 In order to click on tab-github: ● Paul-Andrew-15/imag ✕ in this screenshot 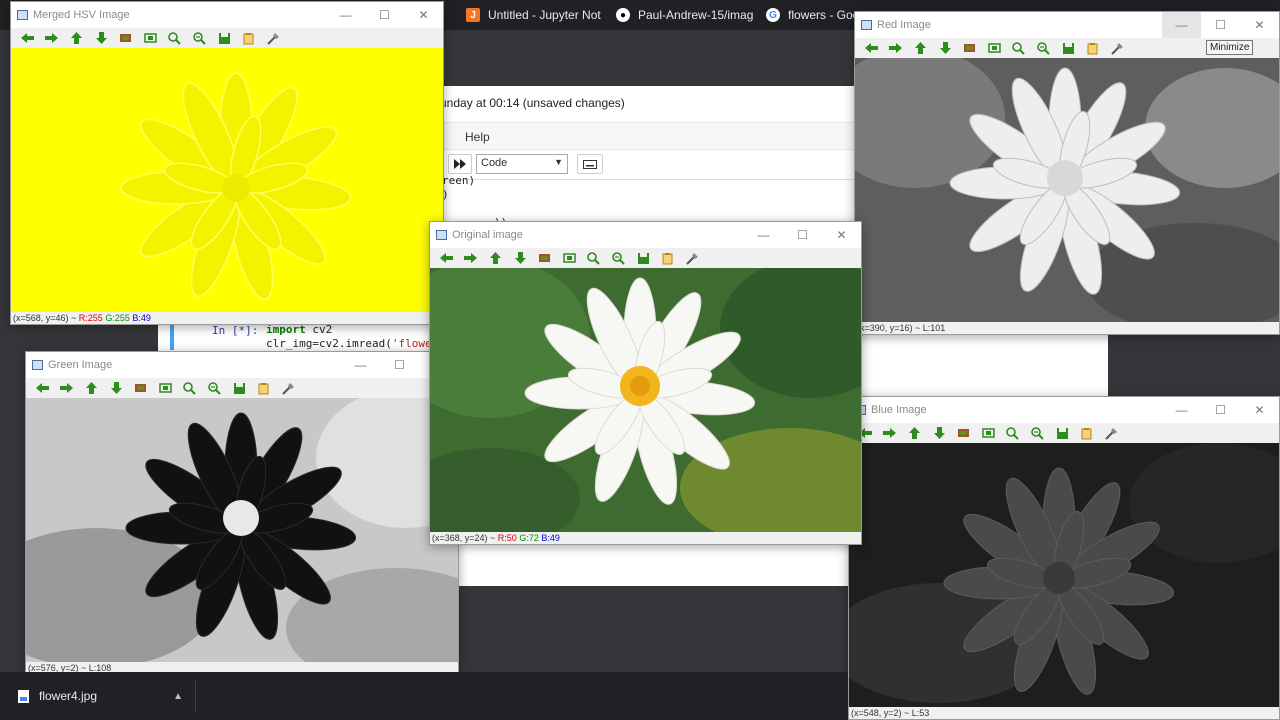, I will do `click(688, 15)`.